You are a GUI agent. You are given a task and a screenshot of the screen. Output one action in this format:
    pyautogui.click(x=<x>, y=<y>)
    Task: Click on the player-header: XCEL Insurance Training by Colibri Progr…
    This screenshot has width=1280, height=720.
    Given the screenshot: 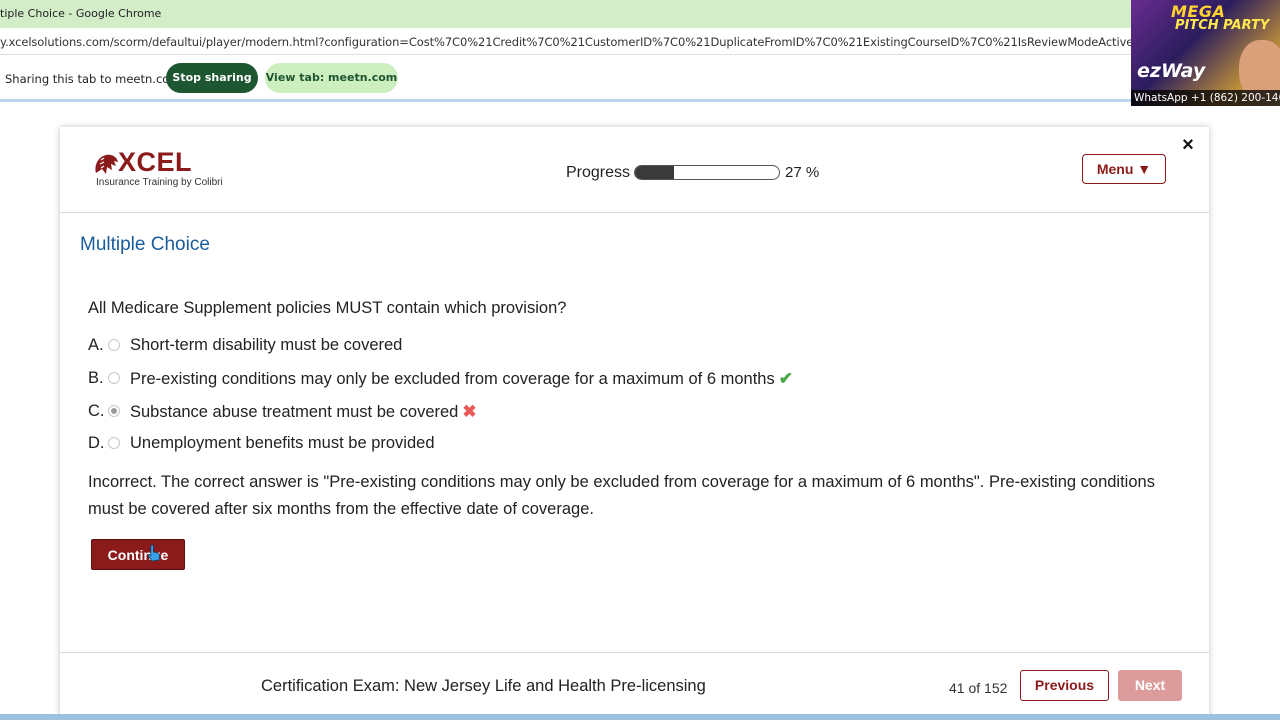 What is the action you would take?
    pyautogui.click(x=634, y=170)
    